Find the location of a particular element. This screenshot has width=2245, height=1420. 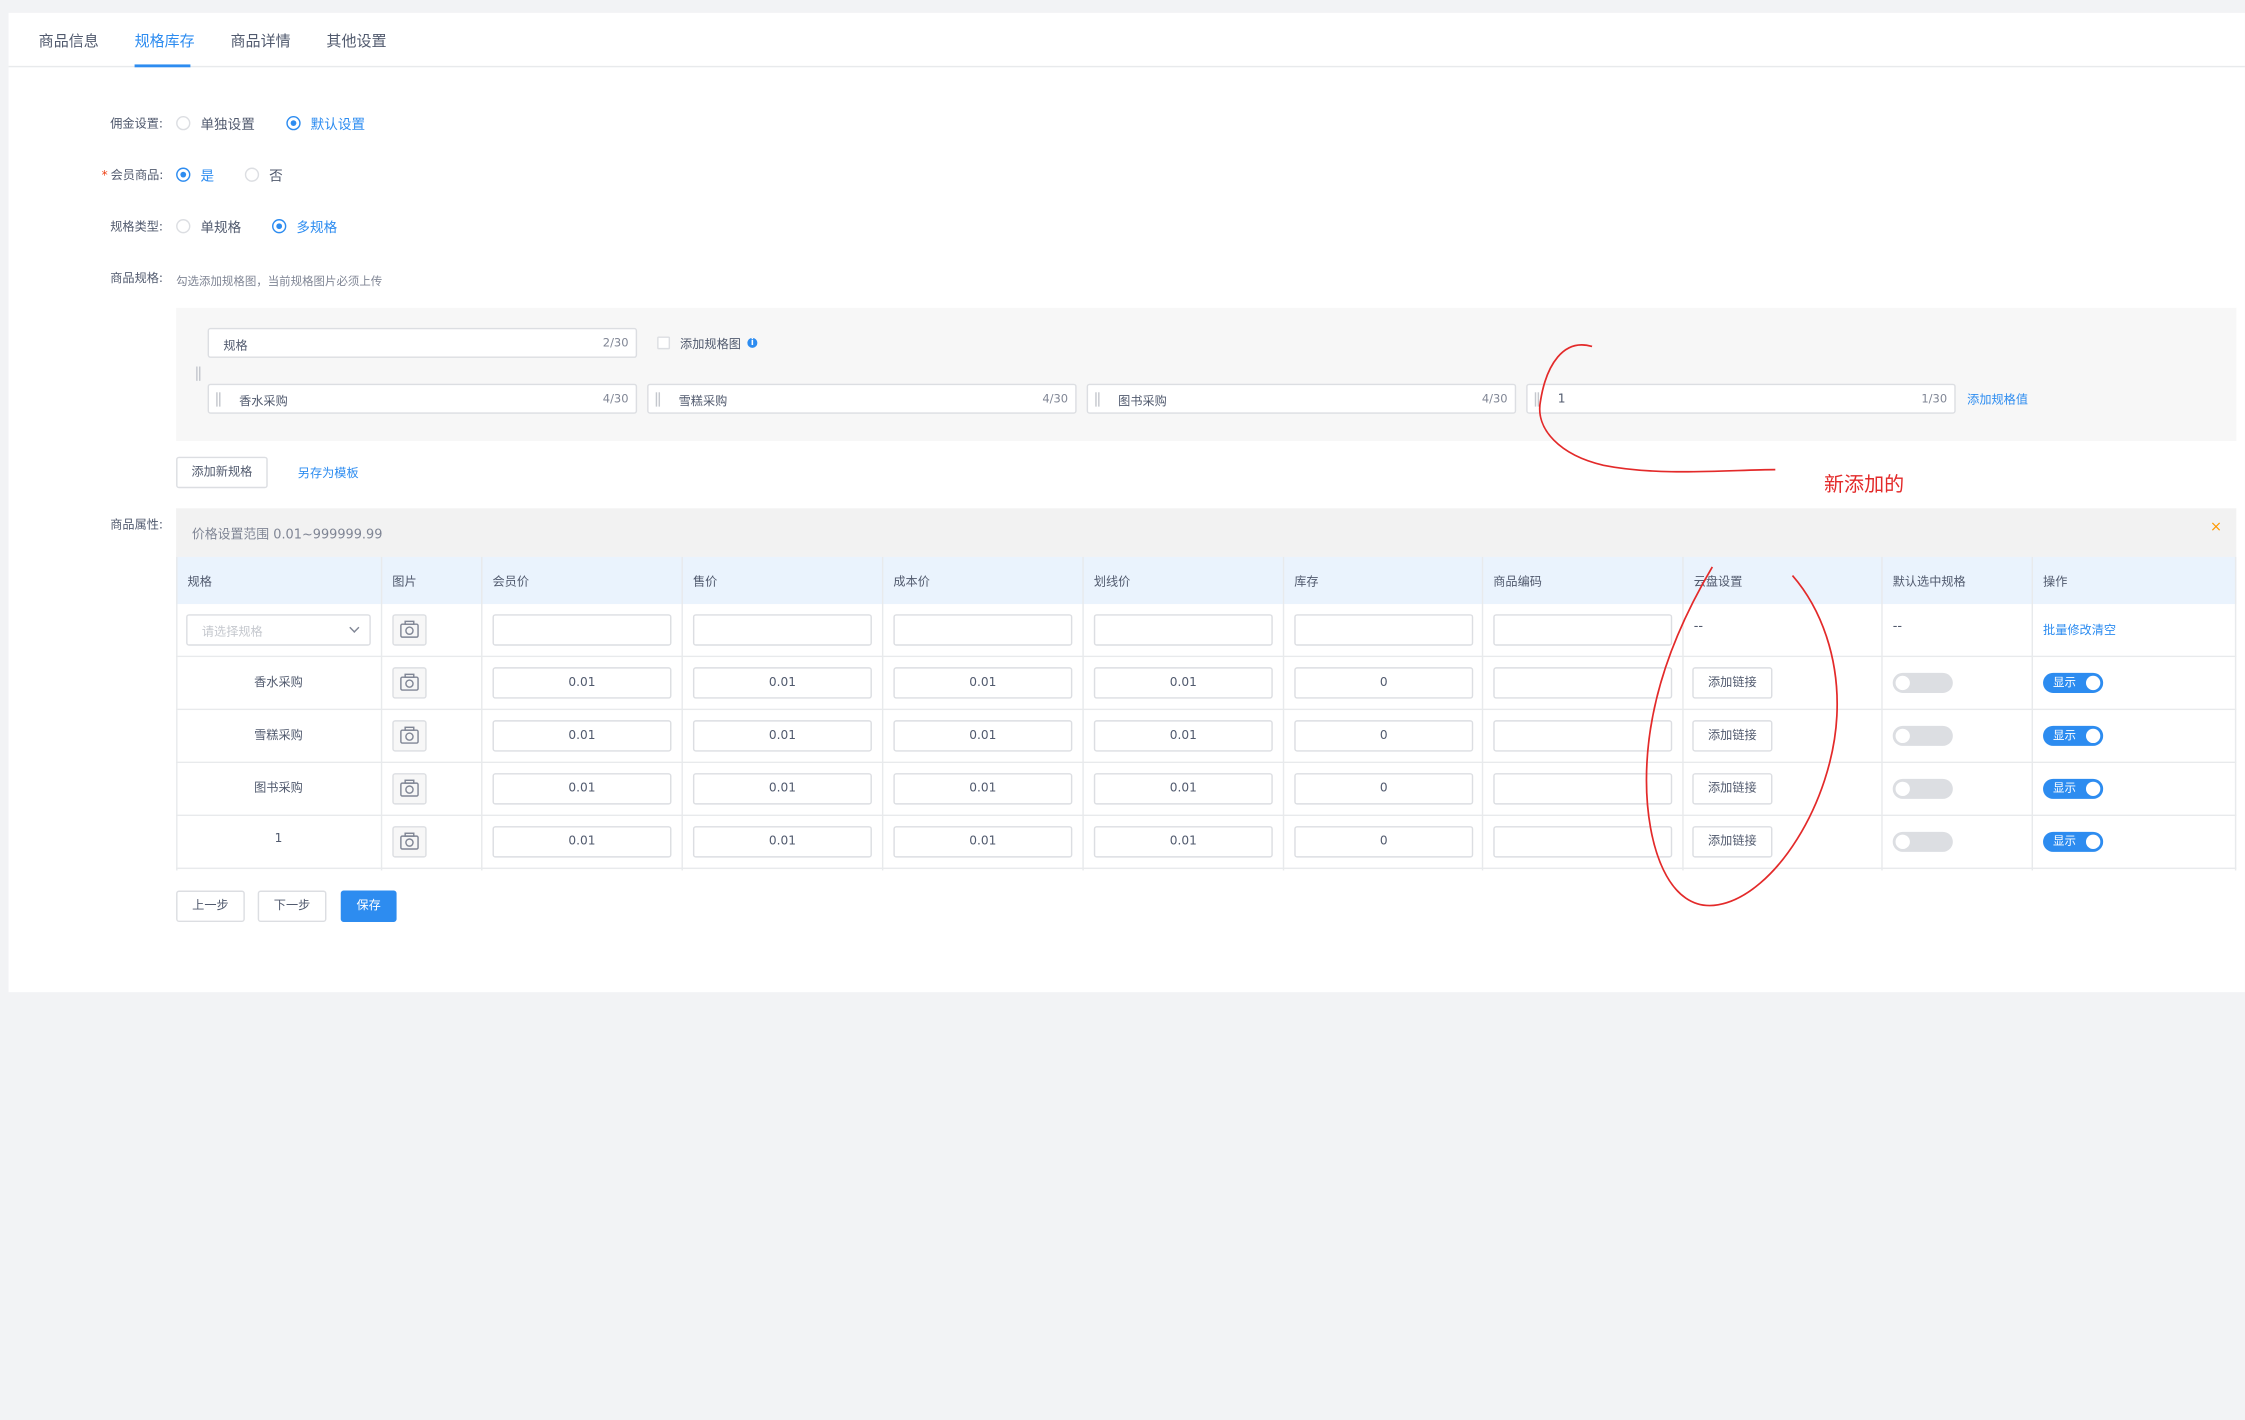

commission-label: 佣金设置: is located at coordinates (137, 124).